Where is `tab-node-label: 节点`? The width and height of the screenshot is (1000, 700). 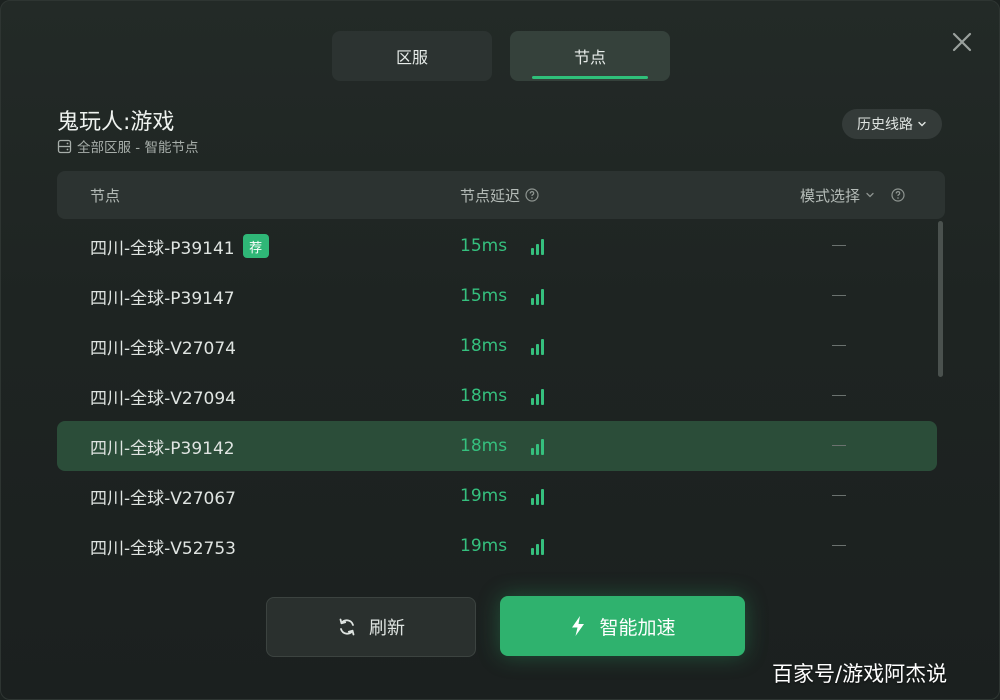 tab-node-label: 节点 is located at coordinates (589, 57).